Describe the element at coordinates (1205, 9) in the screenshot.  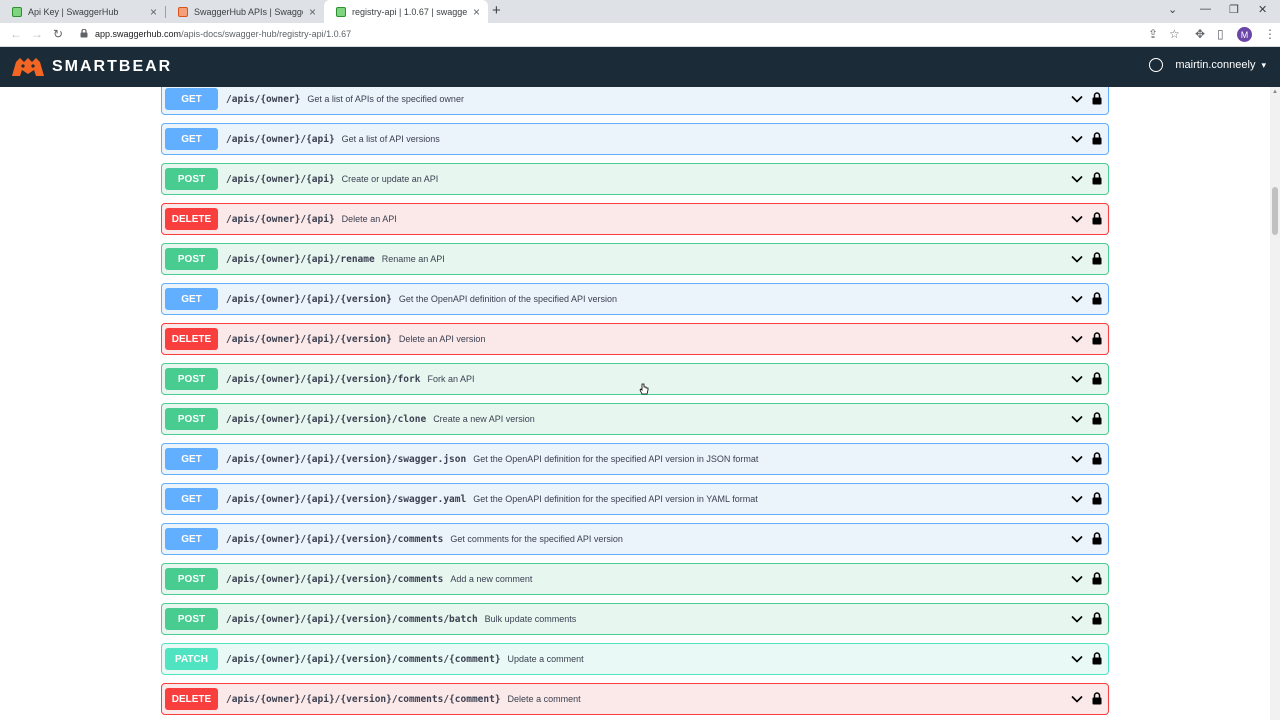
I see `minimize-icon: —` at that location.